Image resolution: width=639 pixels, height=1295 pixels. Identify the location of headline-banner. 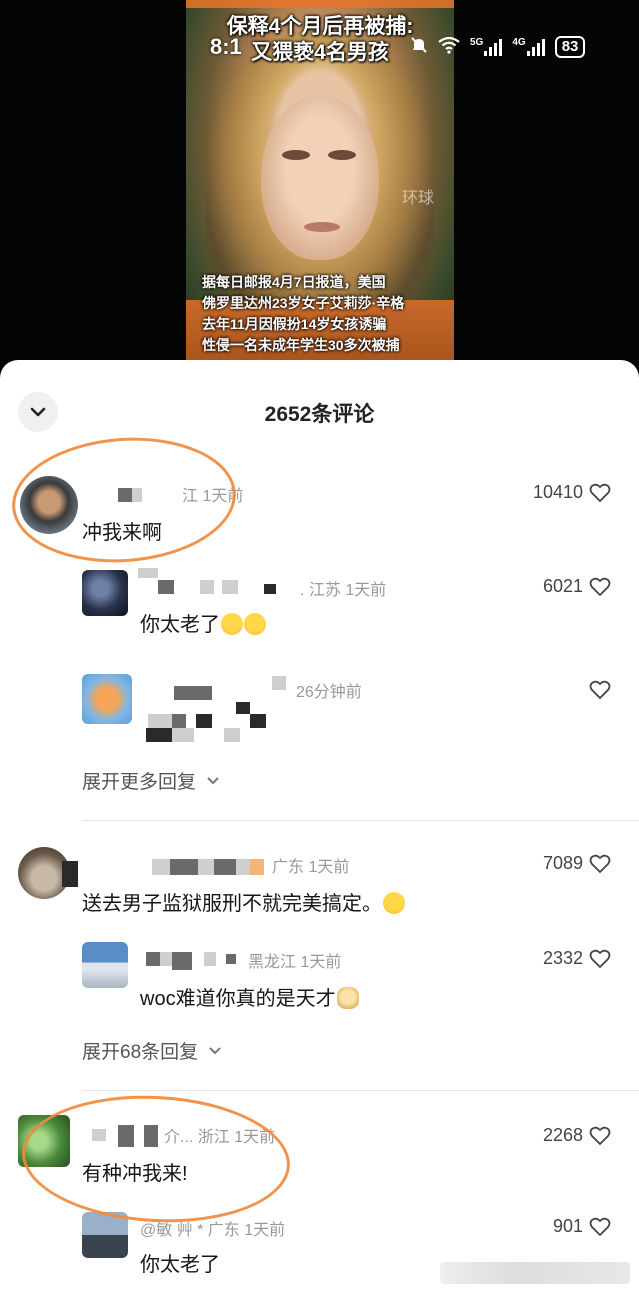
(320, 4).